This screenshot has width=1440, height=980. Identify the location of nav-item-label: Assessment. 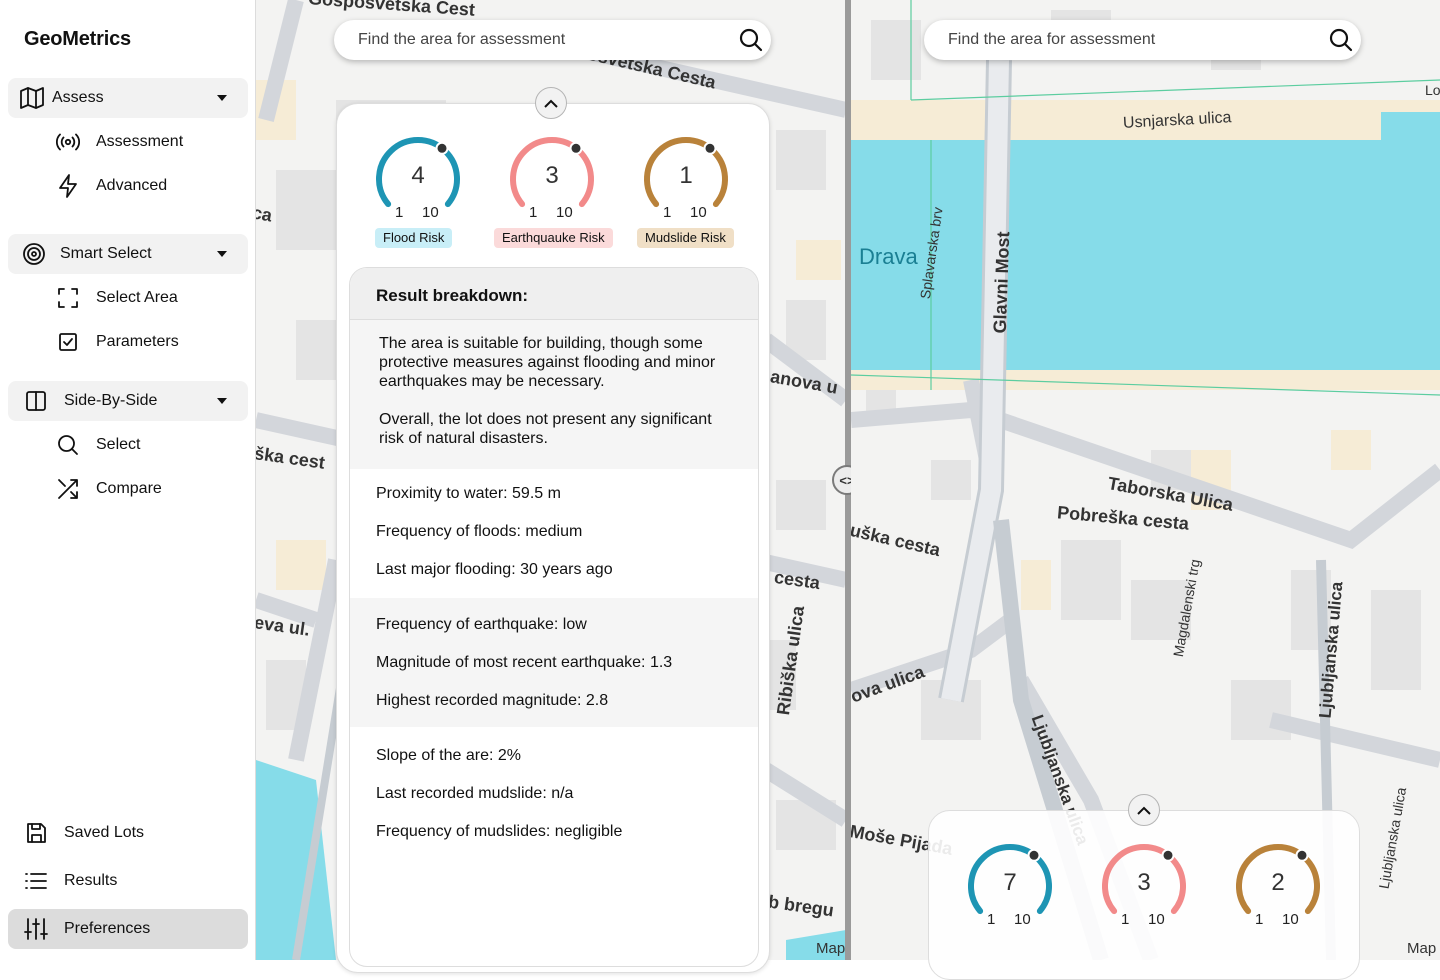
(140, 141).